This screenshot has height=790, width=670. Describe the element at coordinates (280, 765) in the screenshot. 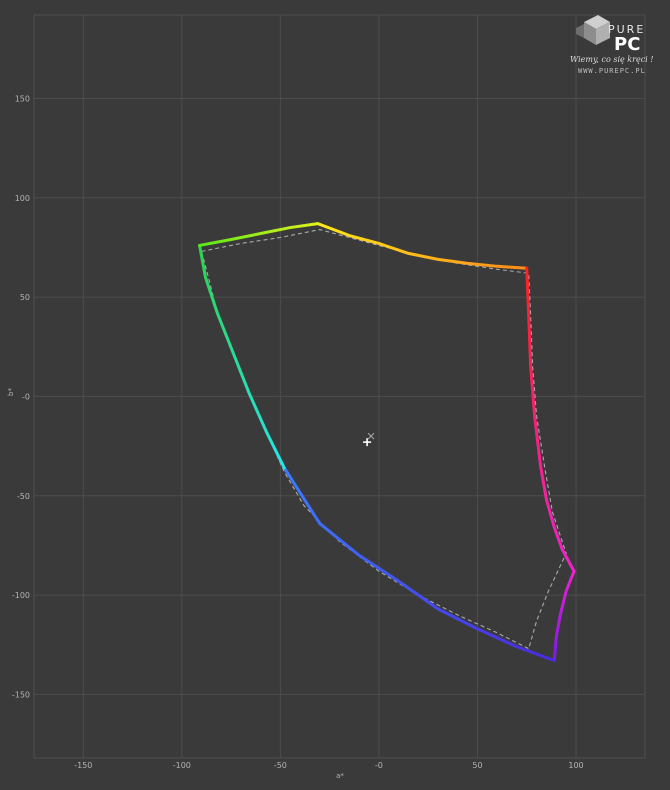

I see `x-tick-label: -50` at that location.